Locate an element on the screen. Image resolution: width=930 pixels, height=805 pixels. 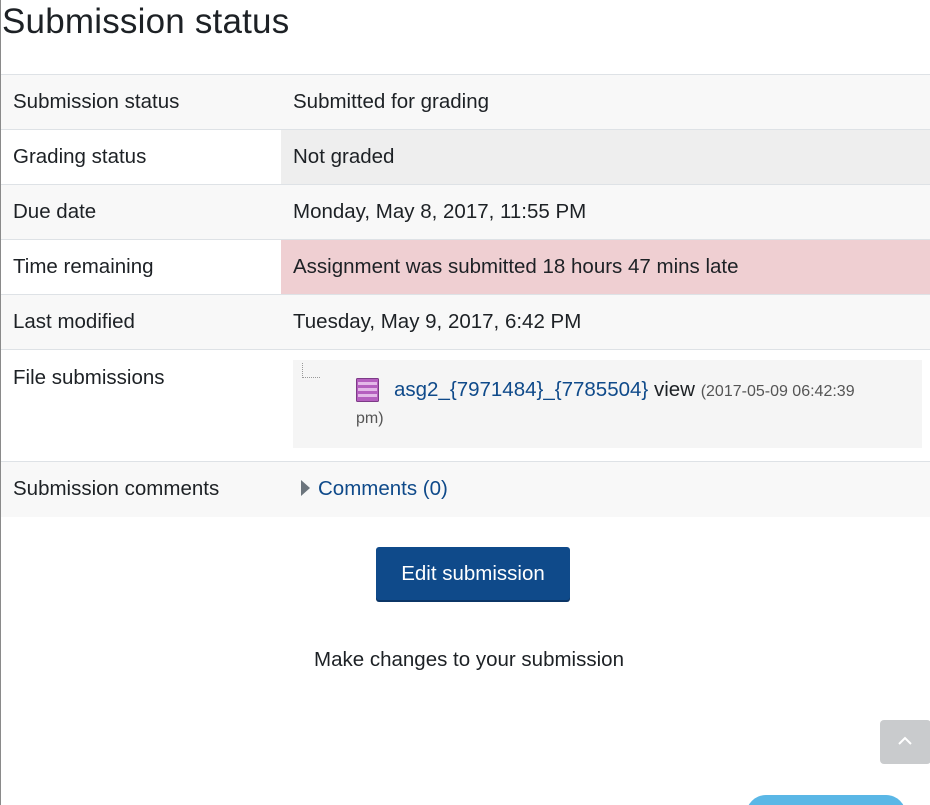
table-row: Submission comments Comments (0) is located at coordinates (465, 489).